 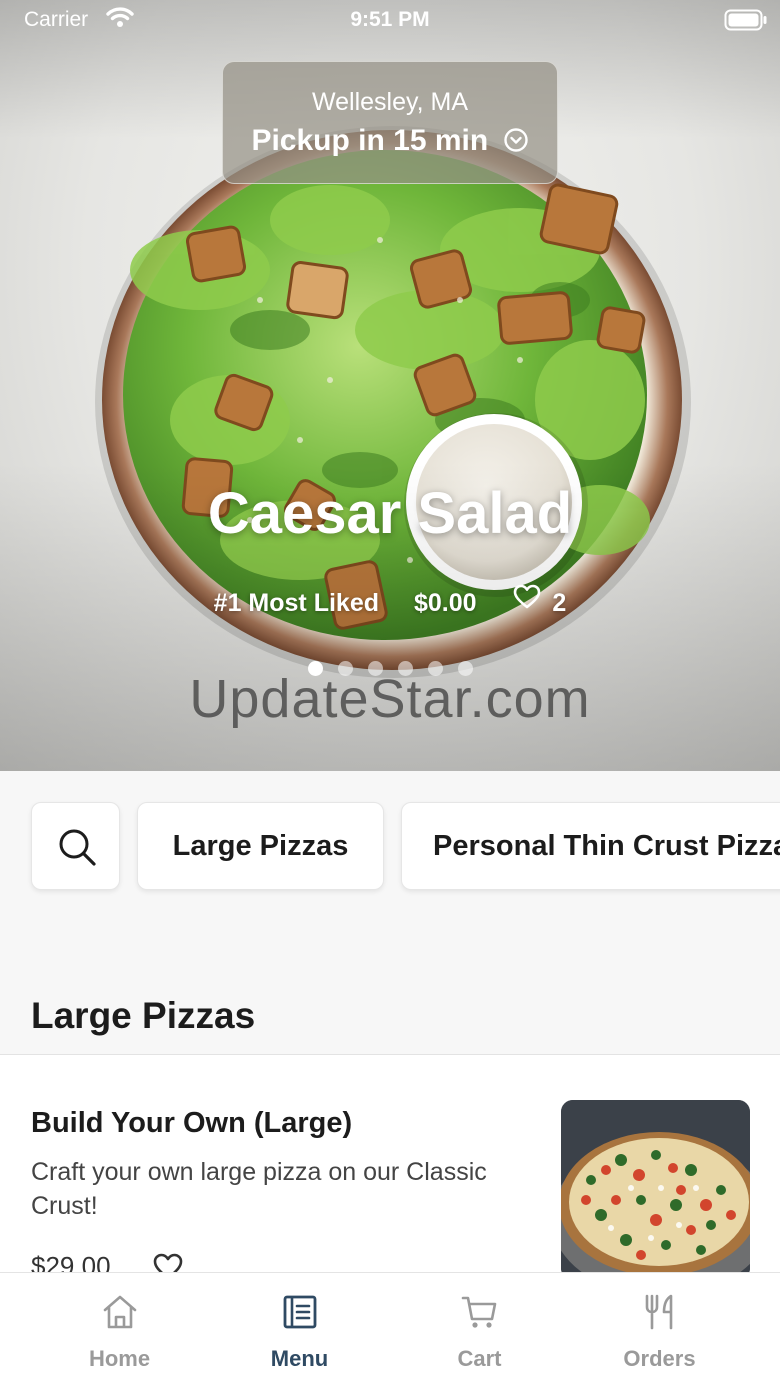 What do you see at coordinates (515, 140) in the screenshot?
I see `chevron-down-circle-icon` at bounding box center [515, 140].